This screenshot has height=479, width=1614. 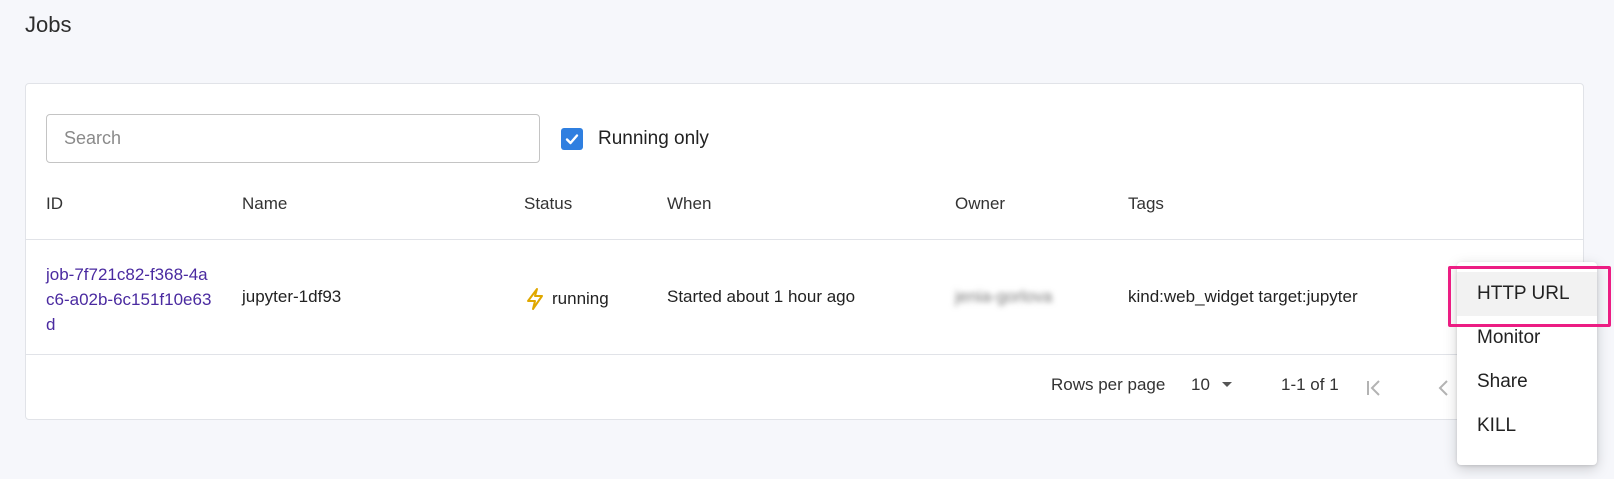 I want to click on column-header-status: Status, so click(x=548, y=204).